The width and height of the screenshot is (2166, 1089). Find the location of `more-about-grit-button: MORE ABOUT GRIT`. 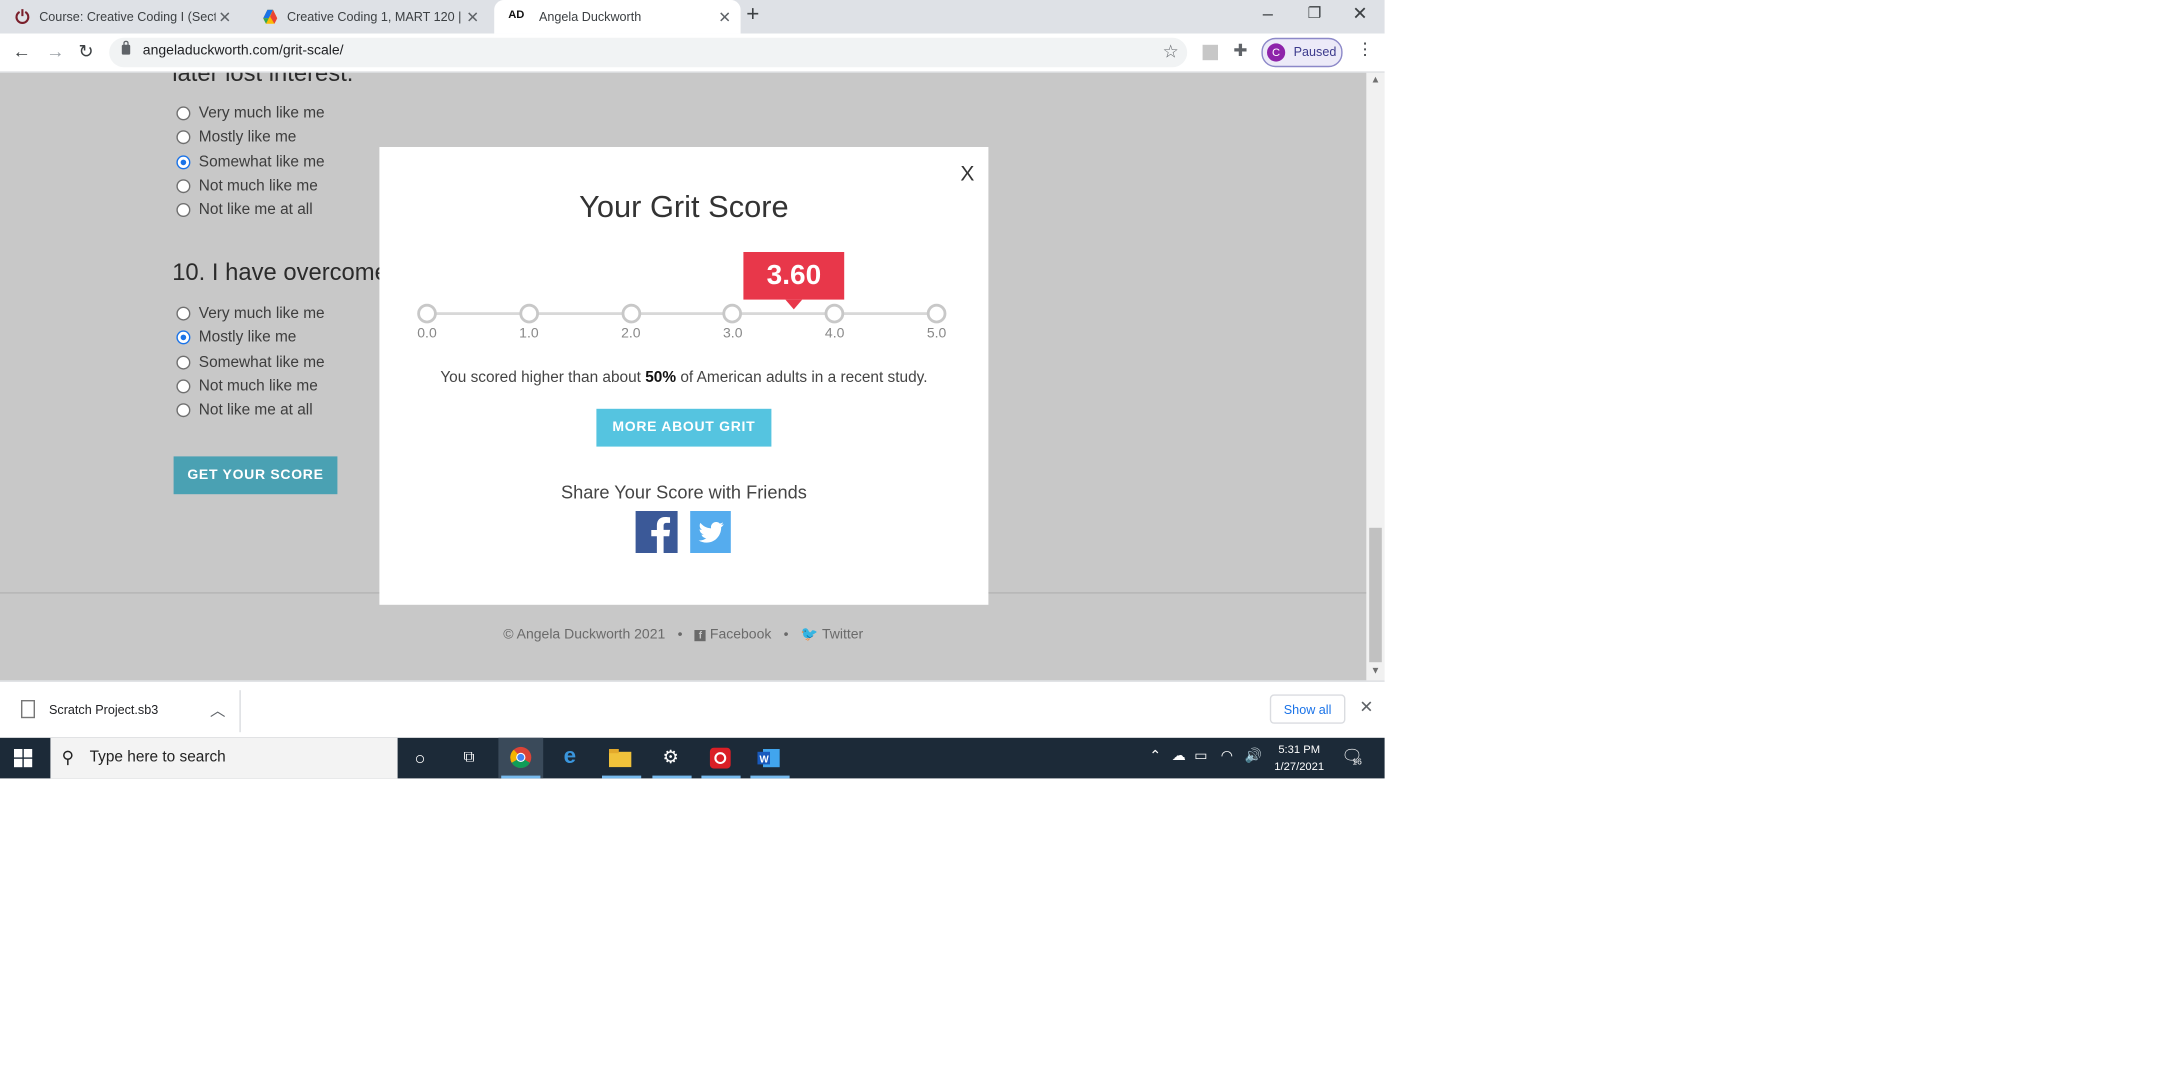

more-about-grit-button: MORE ABOUT GRIT is located at coordinates (684, 427).